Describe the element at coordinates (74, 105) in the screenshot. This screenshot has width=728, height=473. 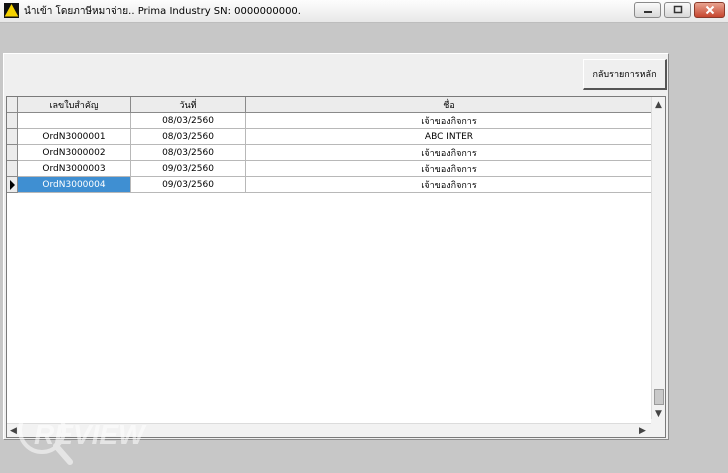
I see `column-header-doc-no: เลขใบสำคัญ` at that location.